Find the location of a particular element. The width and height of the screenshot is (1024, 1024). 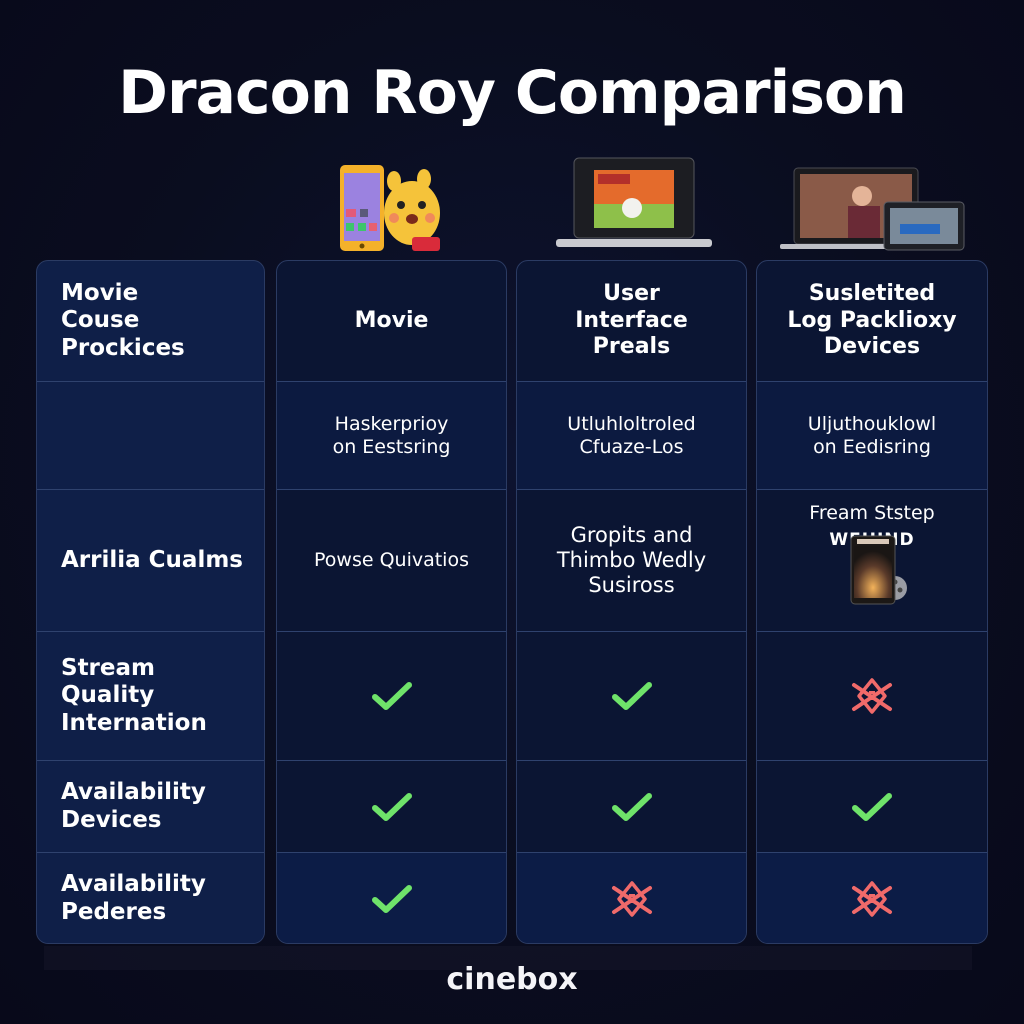

cell-text: Uljuthouklowl is located at coordinates (872, 423).